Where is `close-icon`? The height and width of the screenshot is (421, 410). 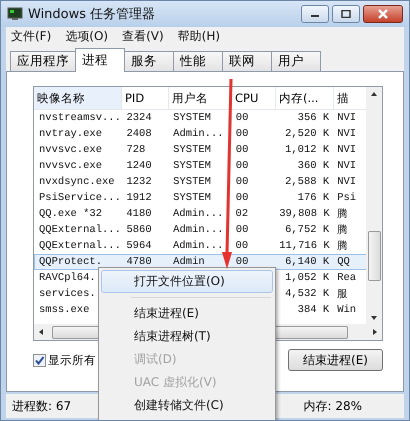
close-icon is located at coordinates (383, 14).